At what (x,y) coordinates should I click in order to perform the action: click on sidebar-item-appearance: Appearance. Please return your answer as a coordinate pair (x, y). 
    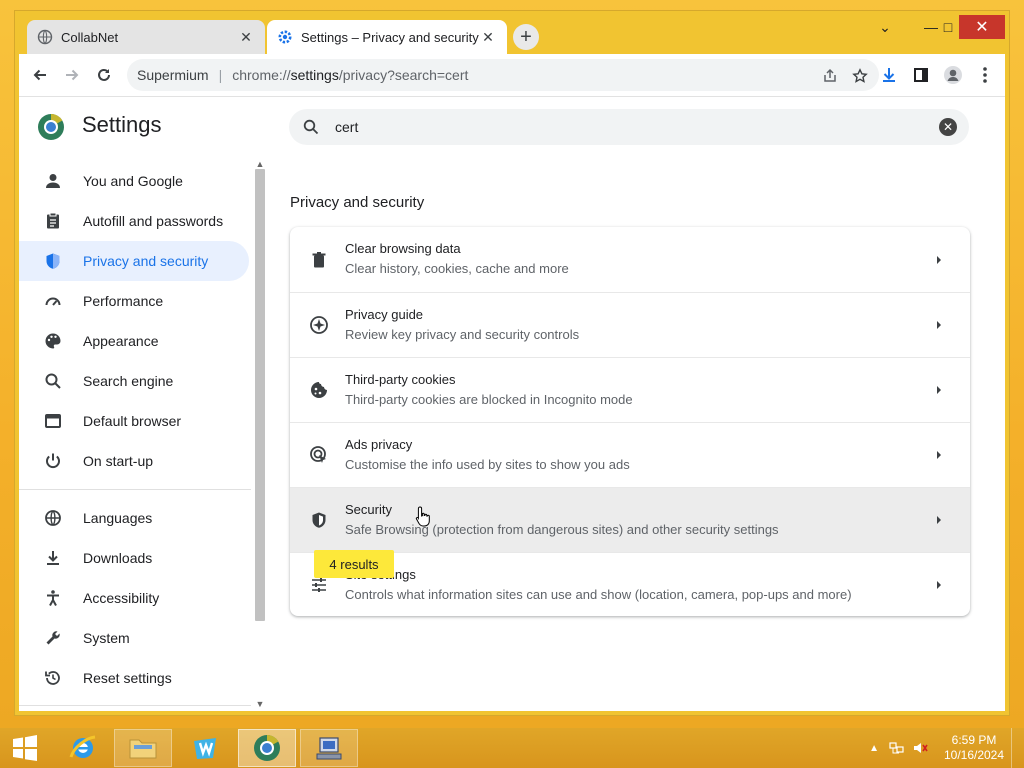
    Looking at the image, I should click on (134, 341).